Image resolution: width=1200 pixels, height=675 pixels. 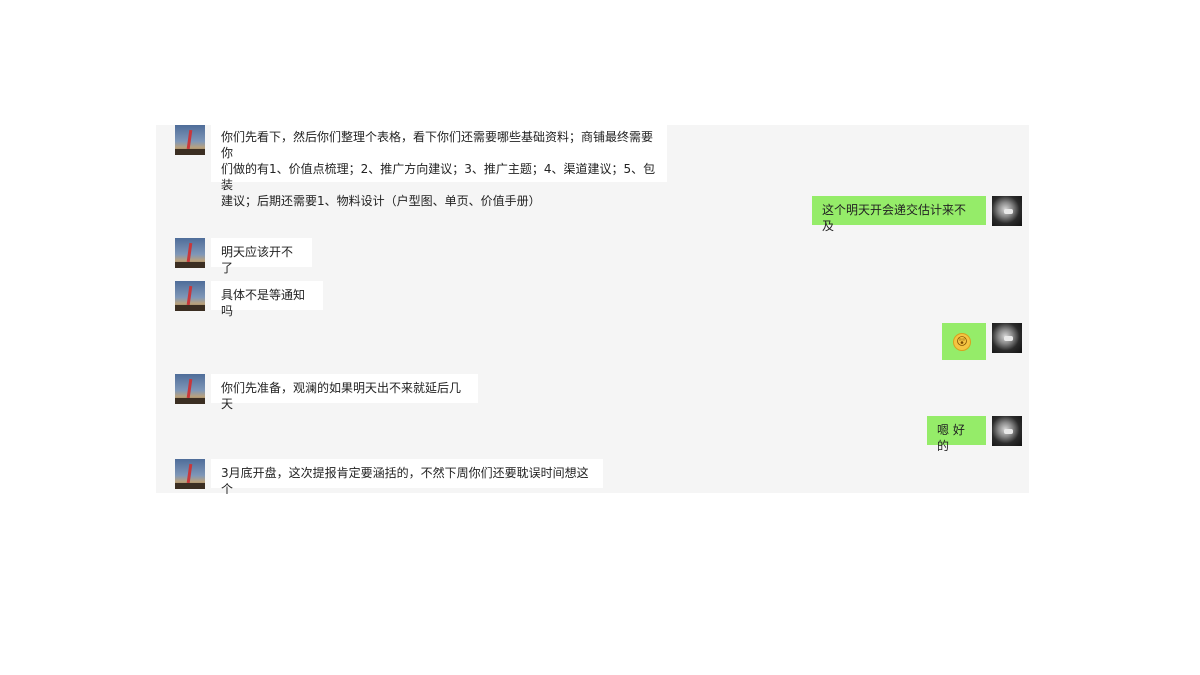 What do you see at coordinates (407, 477) in the screenshot?
I see `message-bubble: 3月底开盘，这次提报肯定要涵括的，不然下周你们还要耽误时间想这个` at bounding box center [407, 477].